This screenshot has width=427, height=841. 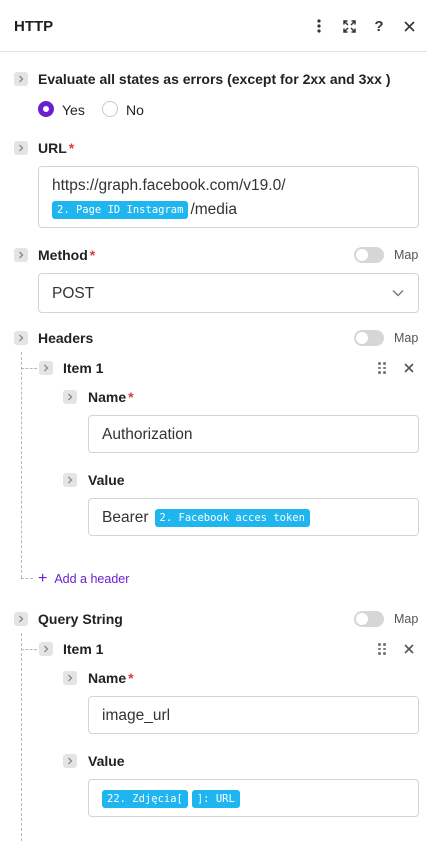 I want to click on header-name-label: Name *, so click(x=111, y=397).